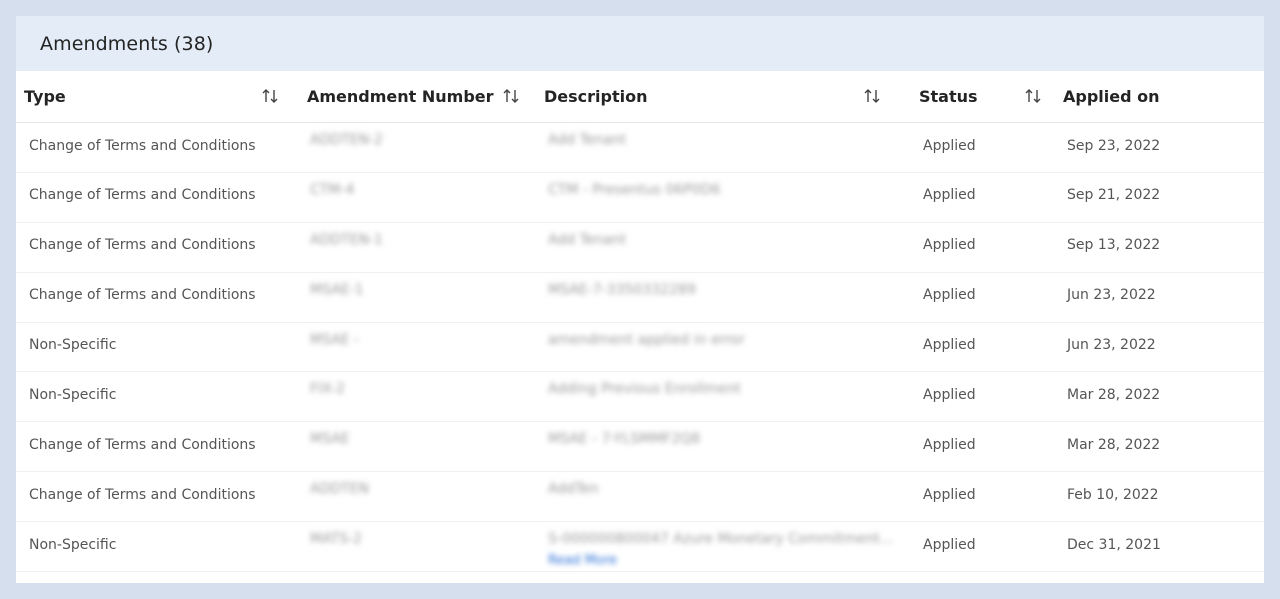 The width and height of the screenshot is (1280, 599). What do you see at coordinates (127, 43) in the screenshot?
I see `panel-title: Amendments (38)` at bounding box center [127, 43].